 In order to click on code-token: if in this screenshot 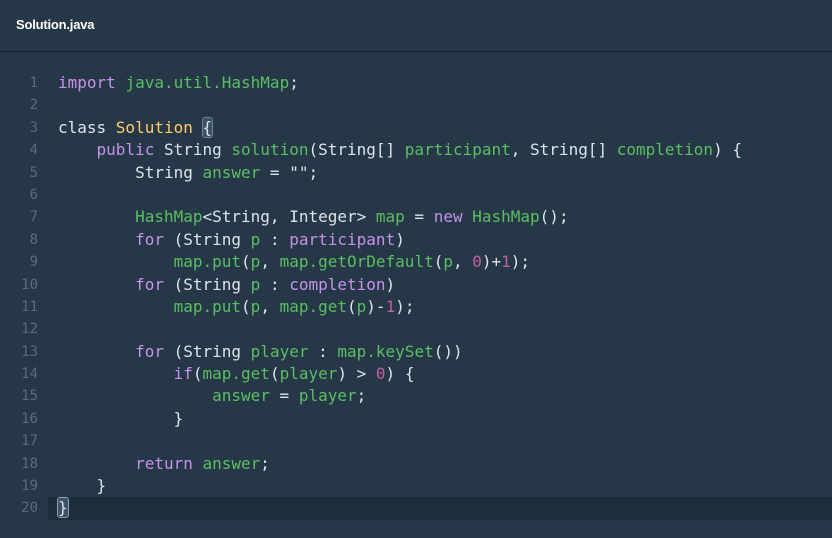, I will do `click(183, 374)`.